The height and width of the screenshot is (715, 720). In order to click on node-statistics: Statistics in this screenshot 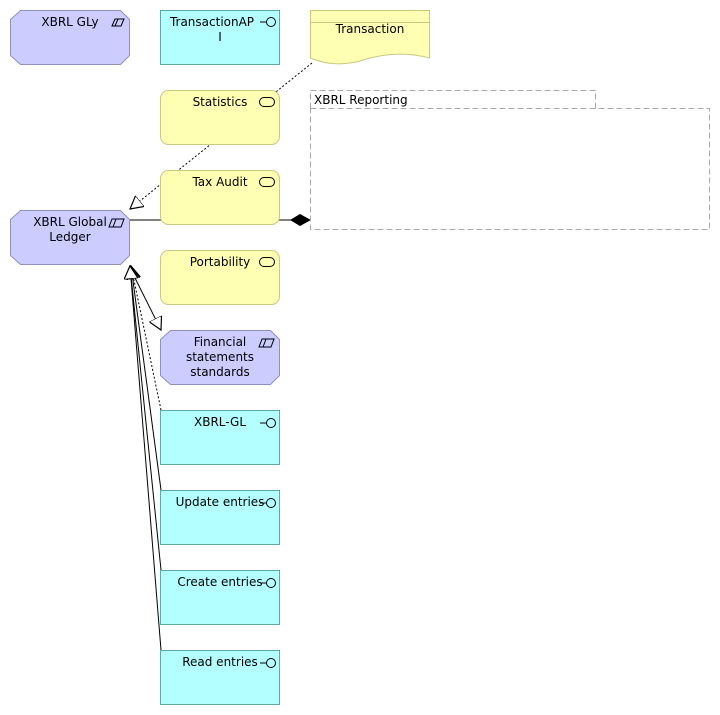, I will do `click(220, 117)`.